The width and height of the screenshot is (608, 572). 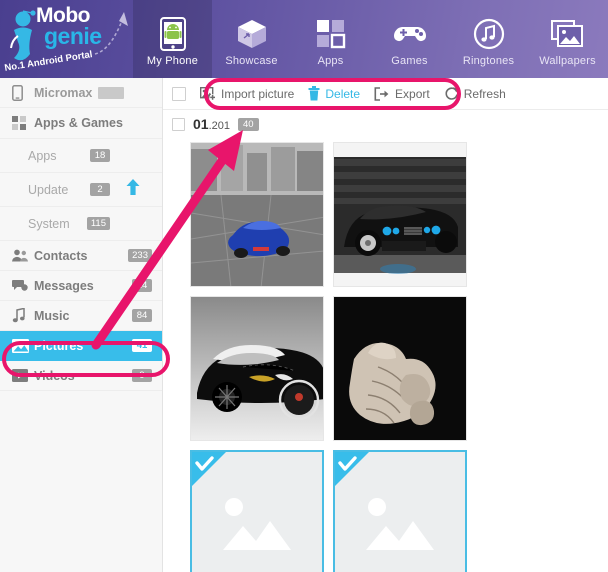 What do you see at coordinates (251, 61) in the screenshot?
I see `nav-label: Showcase` at bounding box center [251, 61].